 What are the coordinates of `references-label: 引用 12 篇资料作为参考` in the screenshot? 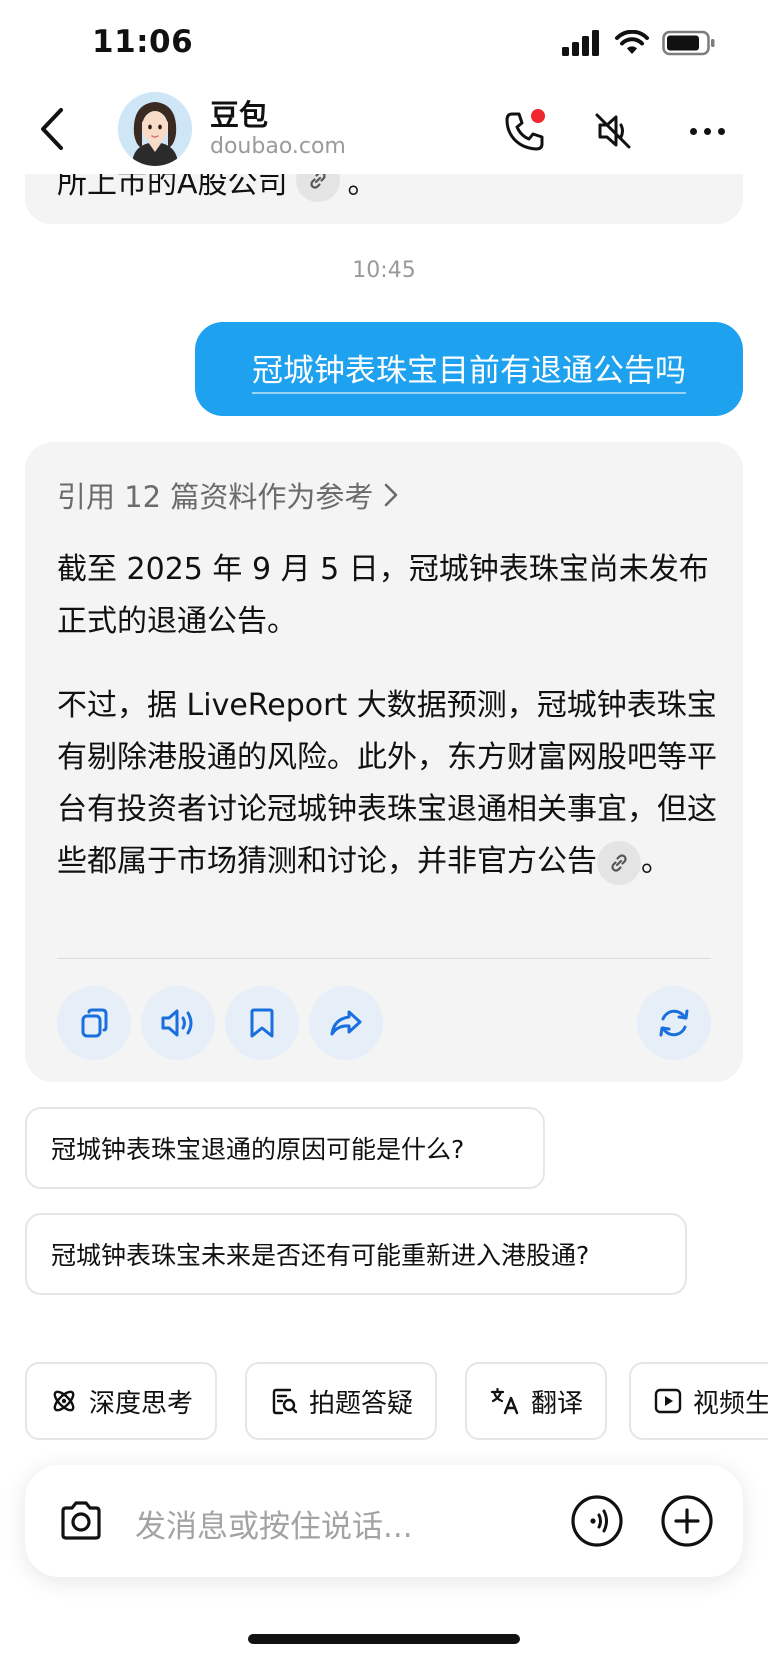 It's located at (215, 497).